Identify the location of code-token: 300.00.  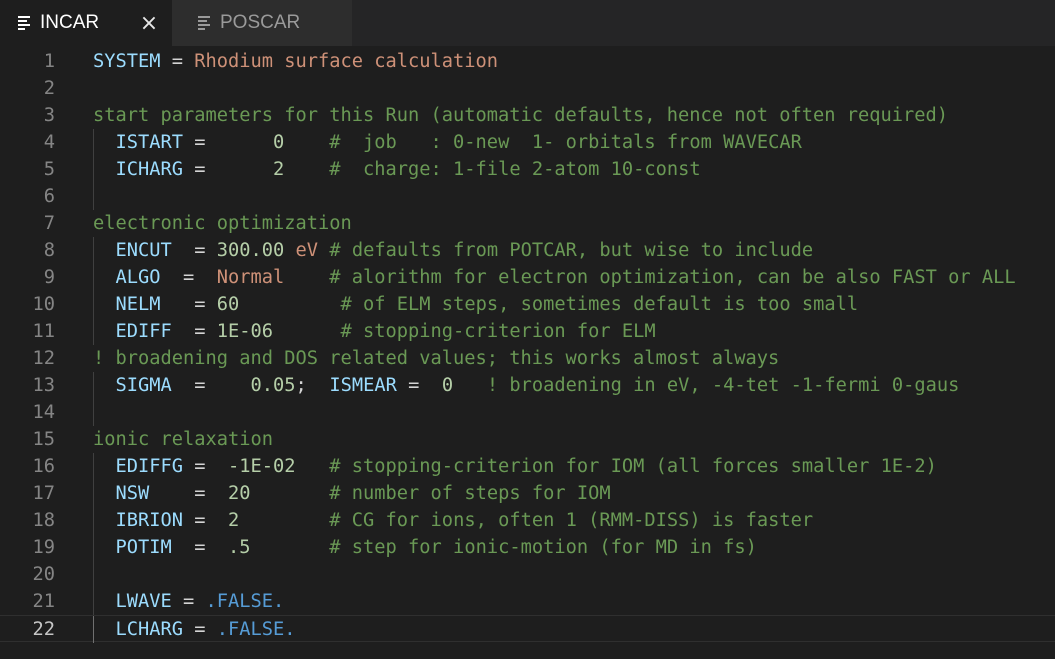
(250, 250).